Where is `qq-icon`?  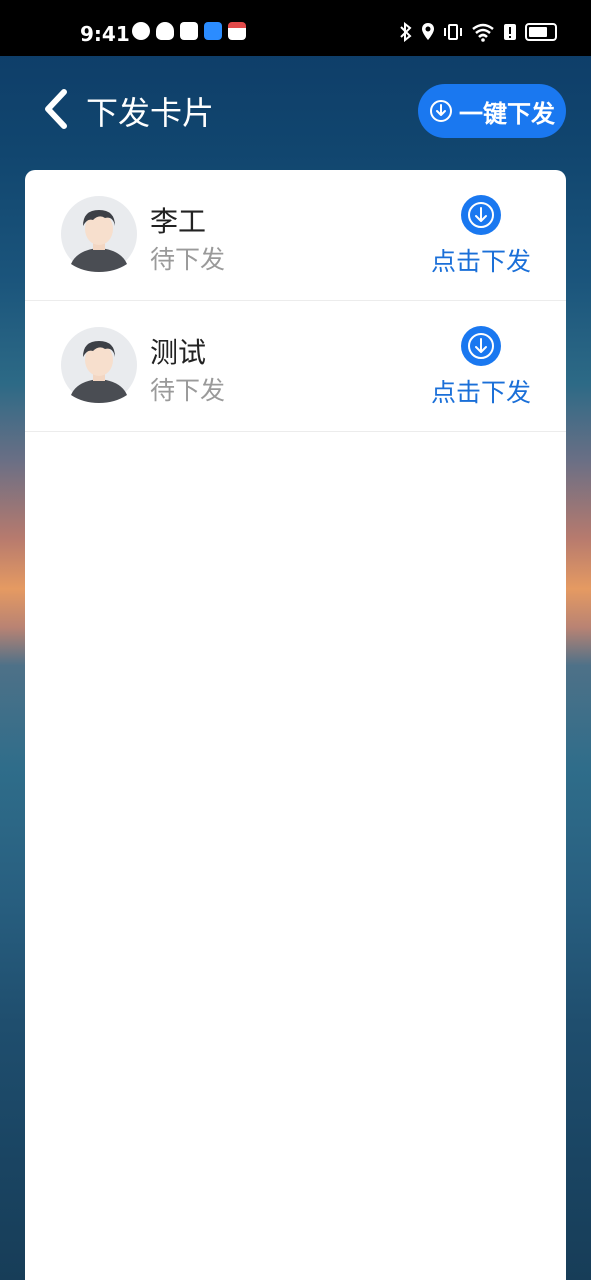
qq-icon is located at coordinates (165, 31).